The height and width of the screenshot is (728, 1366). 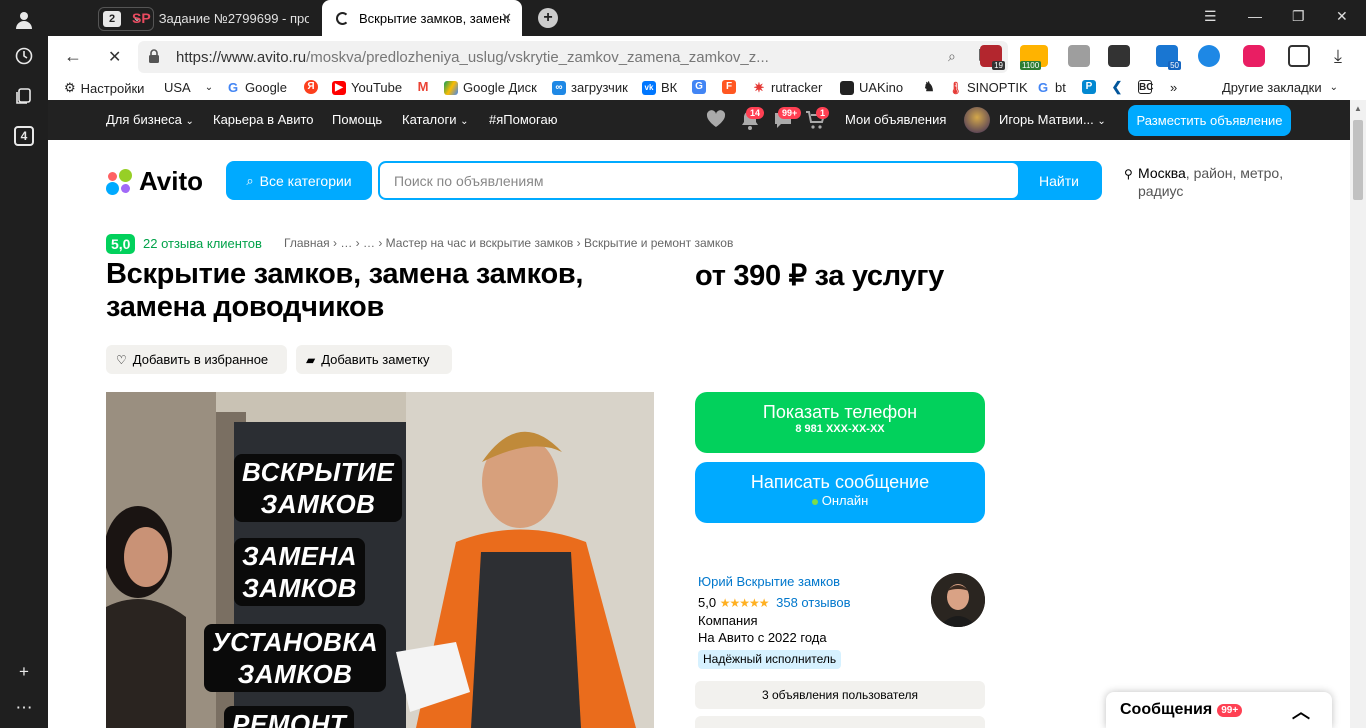 What do you see at coordinates (1173, 87) in the screenshot?
I see `bookmarks-overflow: »` at bounding box center [1173, 87].